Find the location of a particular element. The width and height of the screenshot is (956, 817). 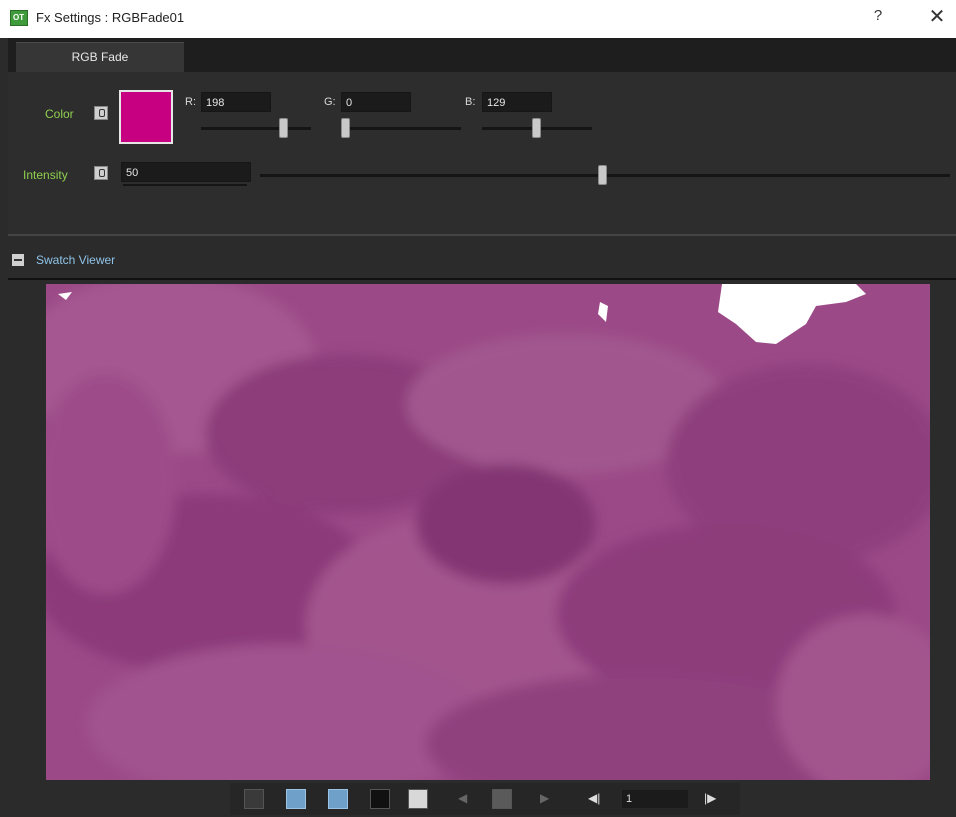

last-frame-icon: |▶ is located at coordinates (710, 798).